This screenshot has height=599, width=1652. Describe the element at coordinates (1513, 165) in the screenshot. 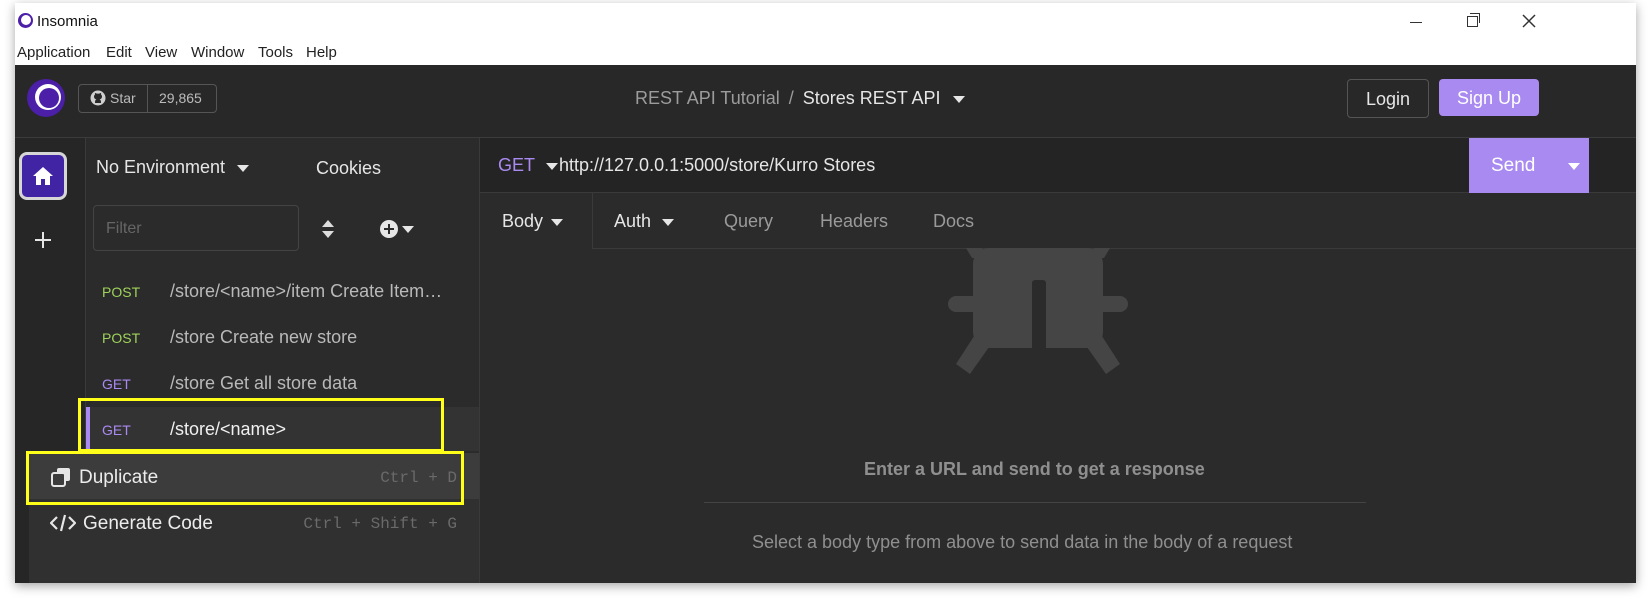

I see `send-label: Send` at that location.